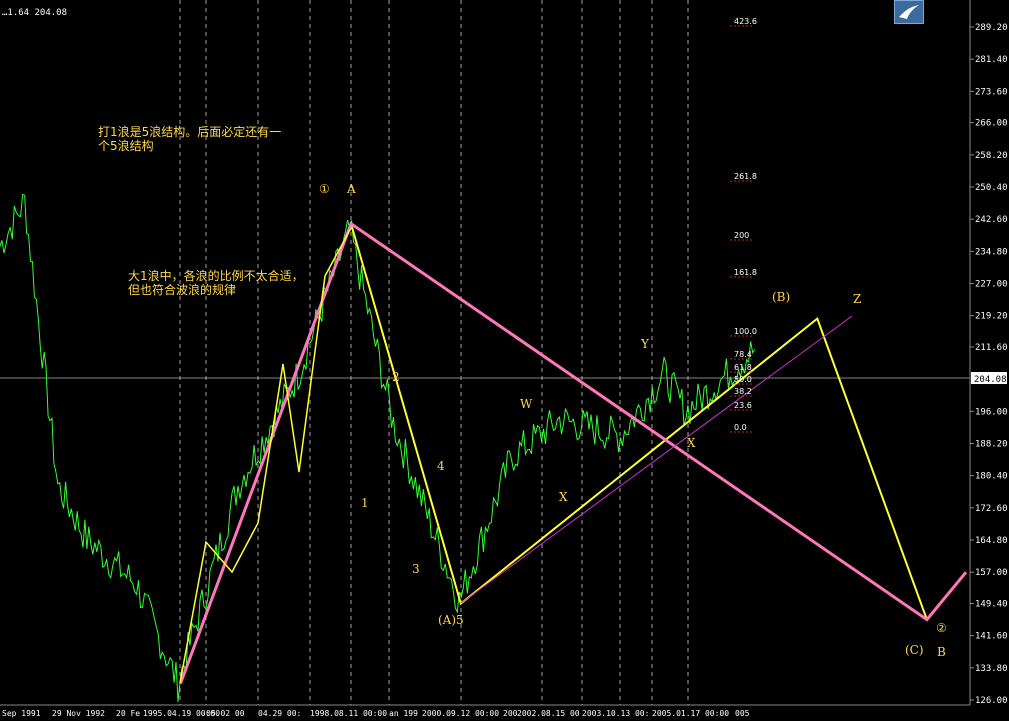 The width and height of the screenshot is (1009, 721). I want to click on wave-label: 1, so click(365, 503).